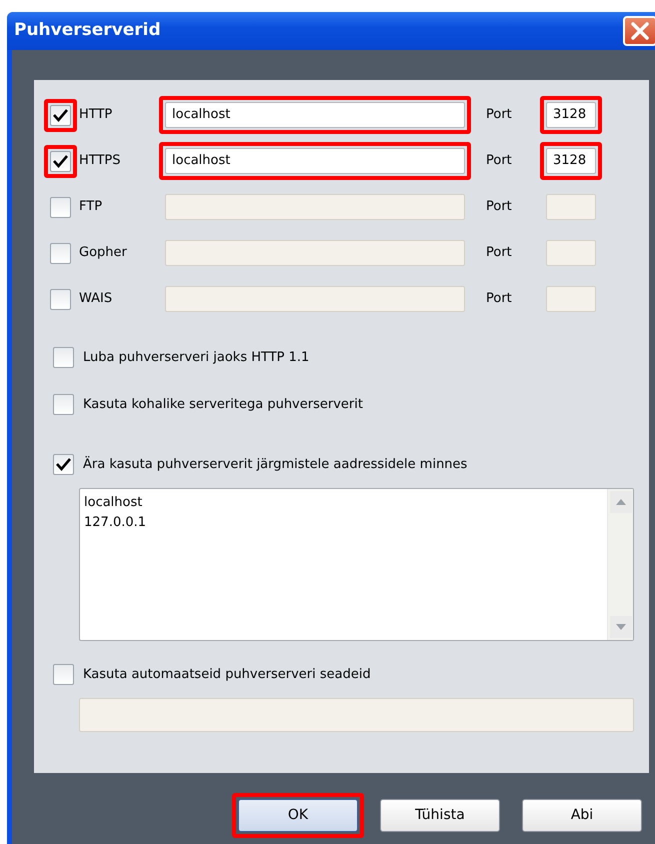 This screenshot has width=655, height=844. I want to click on scrollbar, so click(620, 564).